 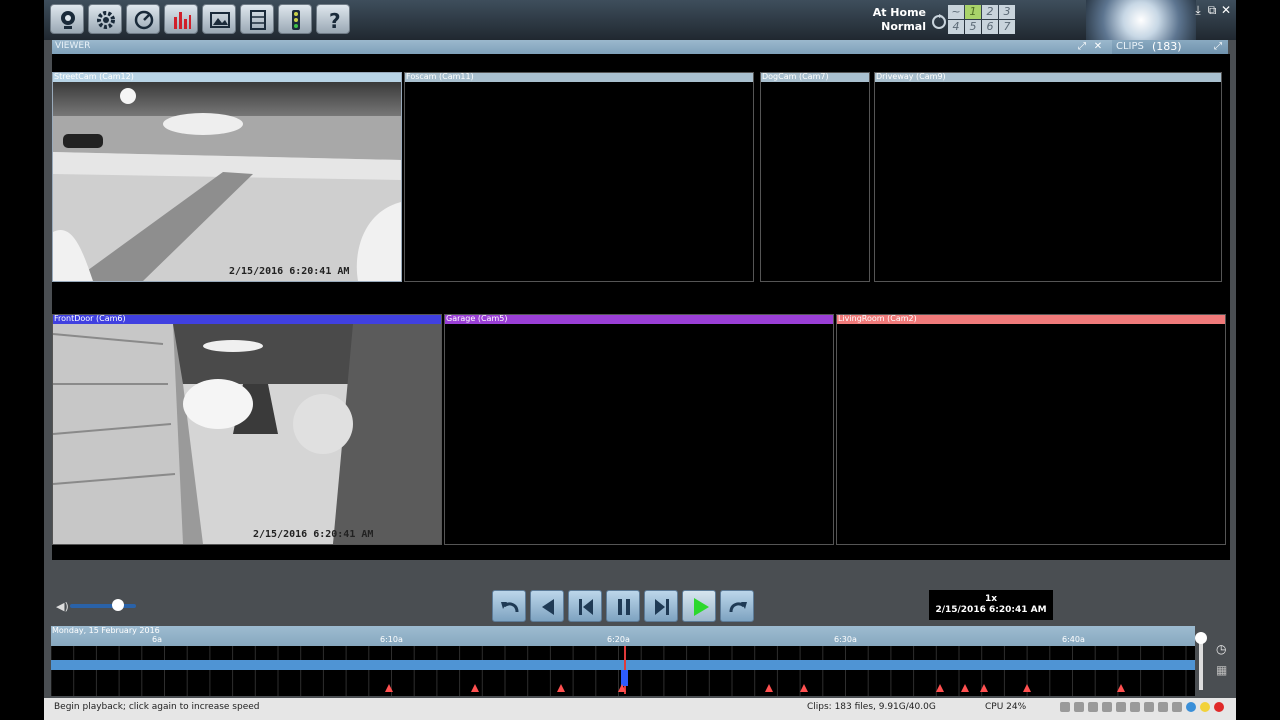 I want to click on status-icons, so click(x=1146, y=709).